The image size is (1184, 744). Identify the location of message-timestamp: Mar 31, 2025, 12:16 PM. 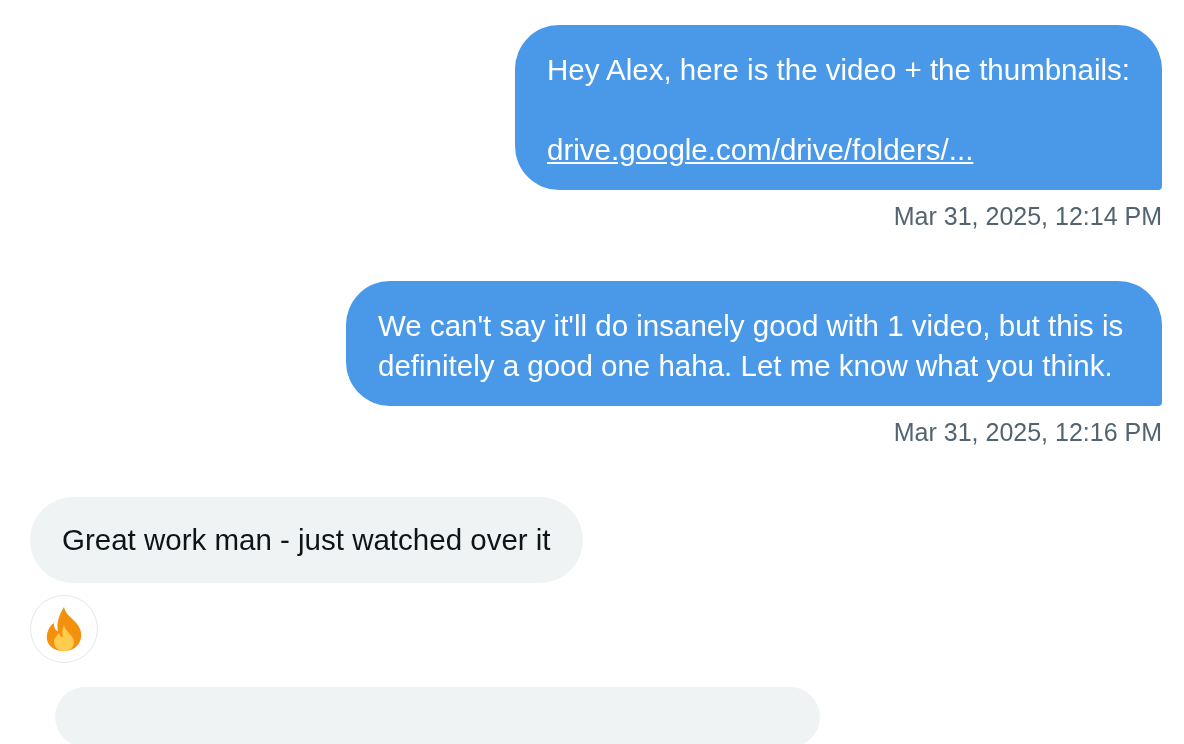
(1027, 432).